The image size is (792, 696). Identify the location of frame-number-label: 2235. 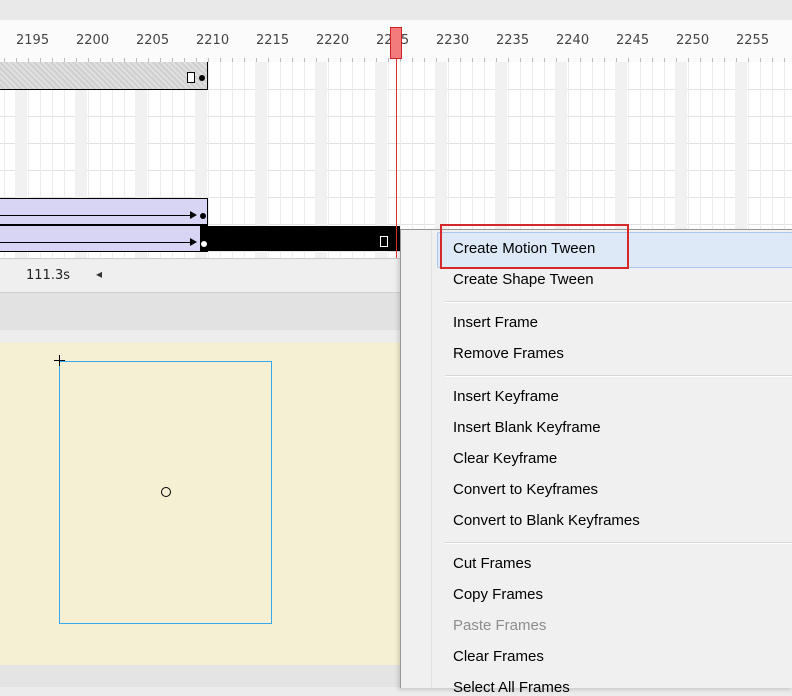
(513, 40).